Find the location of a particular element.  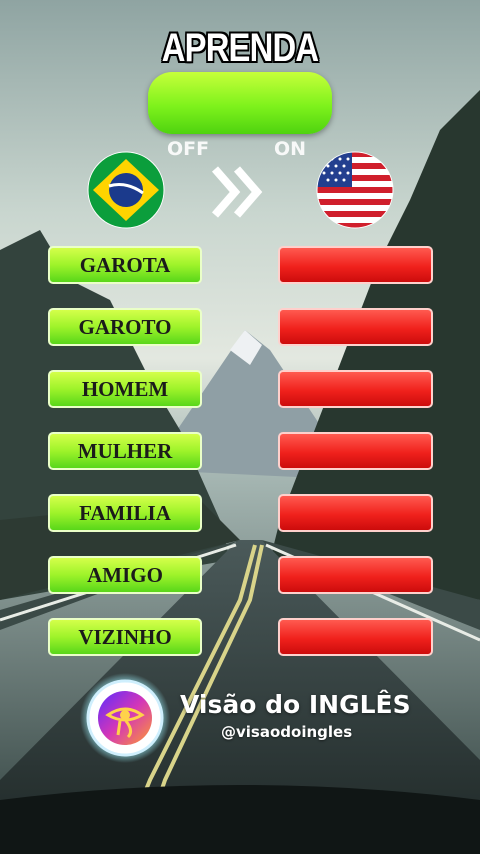

word-homem: HOMEM is located at coordinates (125, 389).